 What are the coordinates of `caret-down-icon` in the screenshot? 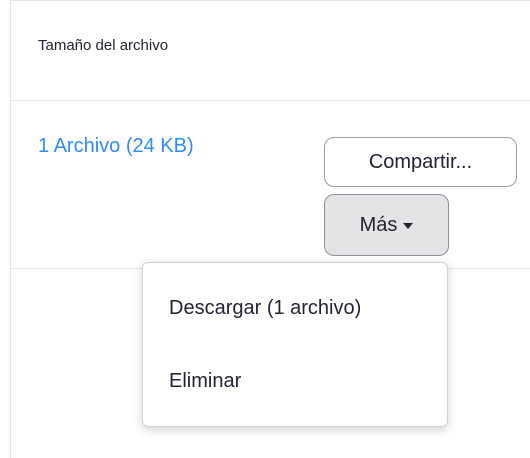 It's located at (408, 226).